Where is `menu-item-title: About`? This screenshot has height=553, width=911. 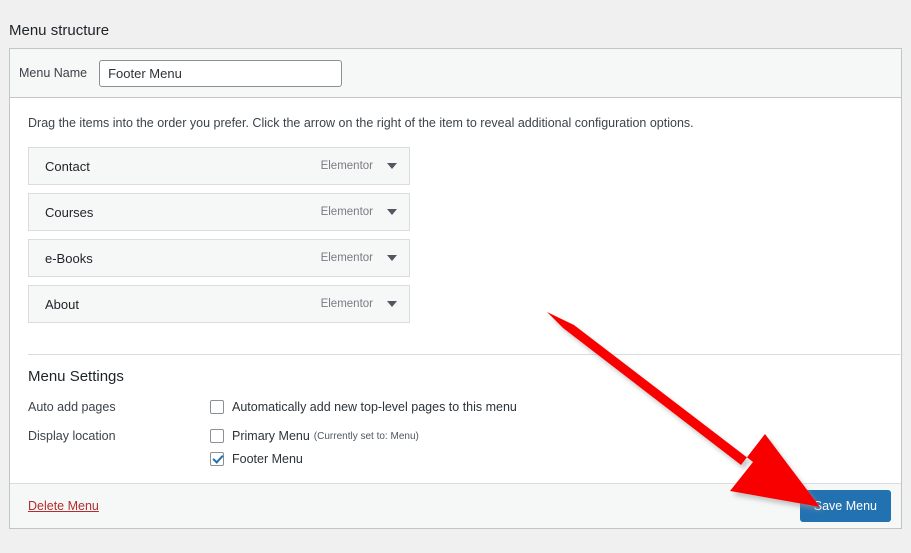 menu-item-title: About is located at coordinates (62, 304).